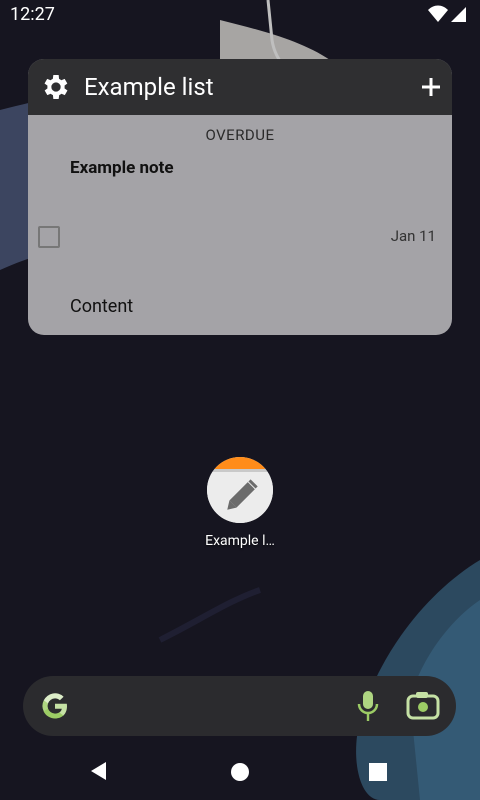 This screenshot has width=480, height=800. I want to click on notes-app-icon, so click(240, 490).